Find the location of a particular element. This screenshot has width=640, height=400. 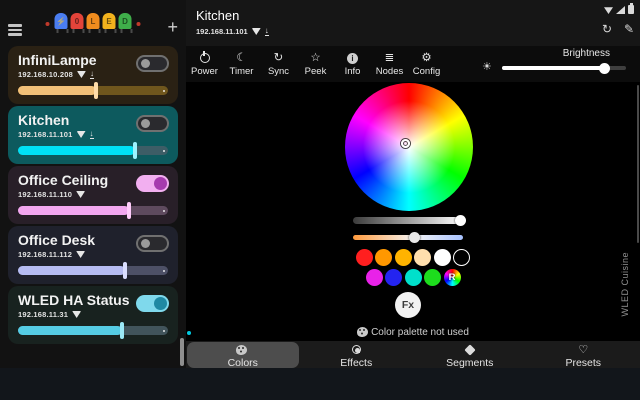

device-card-kitchen: Kitchen 192.168.11.101 ↓ is located at coordinates (93, 135).